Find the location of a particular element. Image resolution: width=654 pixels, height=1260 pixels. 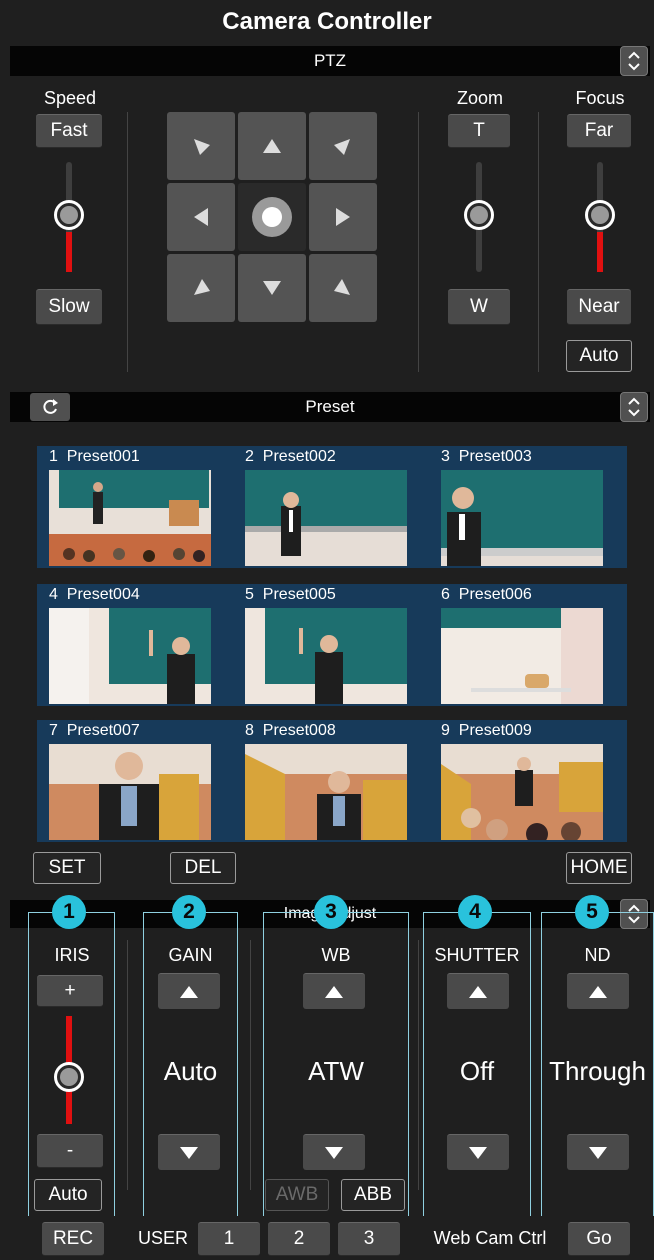

arrow-up-left-icon is located at coordinates (202, 147).